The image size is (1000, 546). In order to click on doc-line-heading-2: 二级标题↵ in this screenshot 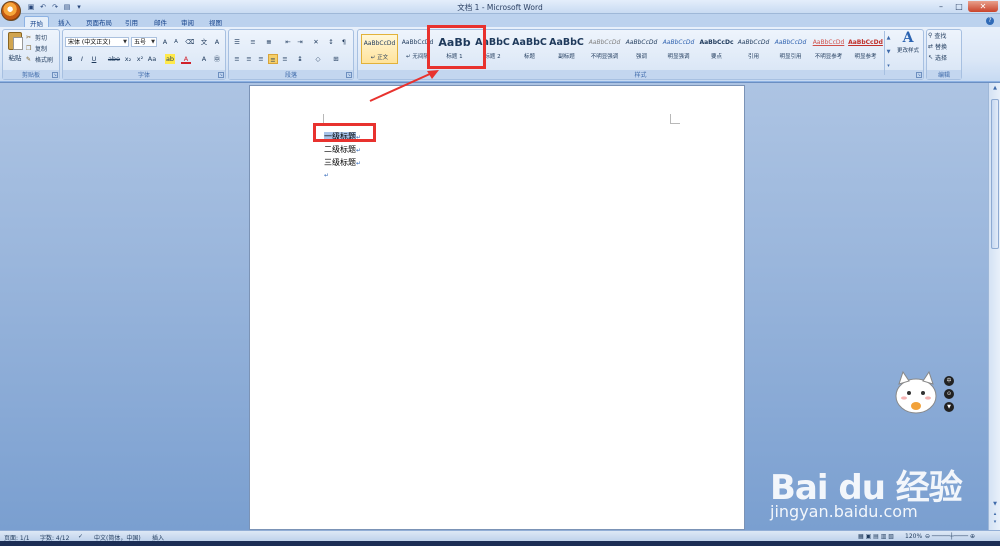, I will do `click(342, 149)`.